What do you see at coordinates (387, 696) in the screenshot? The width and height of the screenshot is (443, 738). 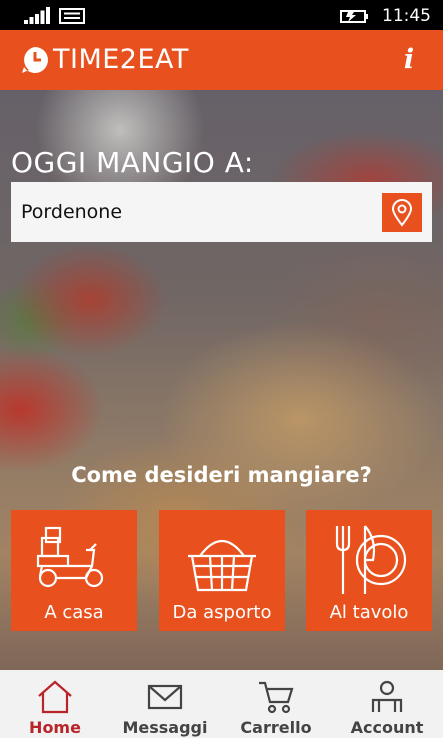 I see `account-icon` at bounding box center [387, 696].